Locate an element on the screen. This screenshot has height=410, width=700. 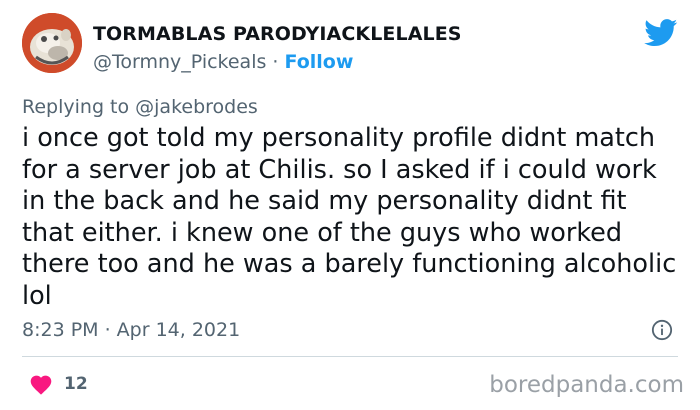
replying-prefix: Replying to is located at coordinates (79, 107).